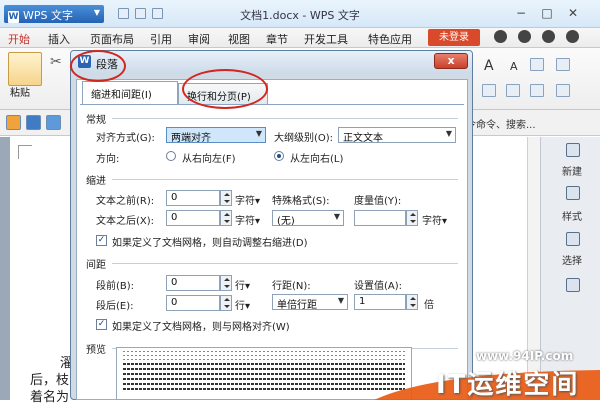 Image resolution: width=600 pixels, height=405 pixels. What do you see at coordinates (59, 39) in the screenshot?
I see `menu-insert: 插入` at bounding box center [59, 39].